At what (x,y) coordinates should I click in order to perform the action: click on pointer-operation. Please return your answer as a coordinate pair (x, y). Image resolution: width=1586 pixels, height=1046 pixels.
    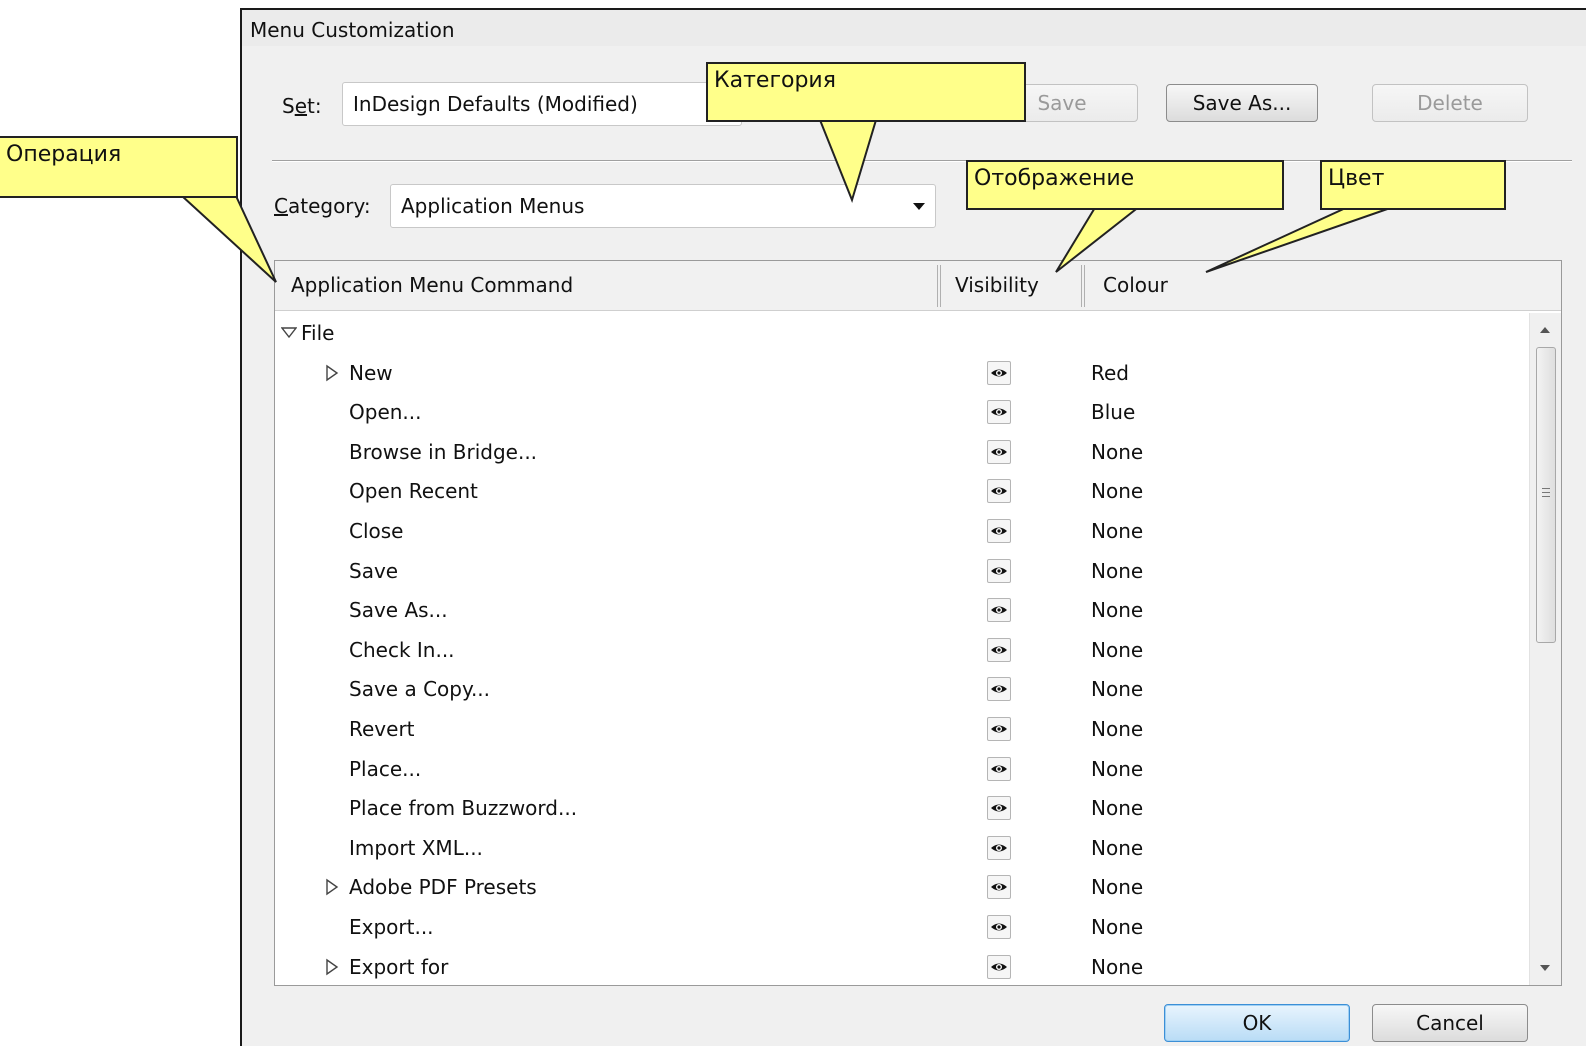
    Looking at the image, I should click on (228, 239).